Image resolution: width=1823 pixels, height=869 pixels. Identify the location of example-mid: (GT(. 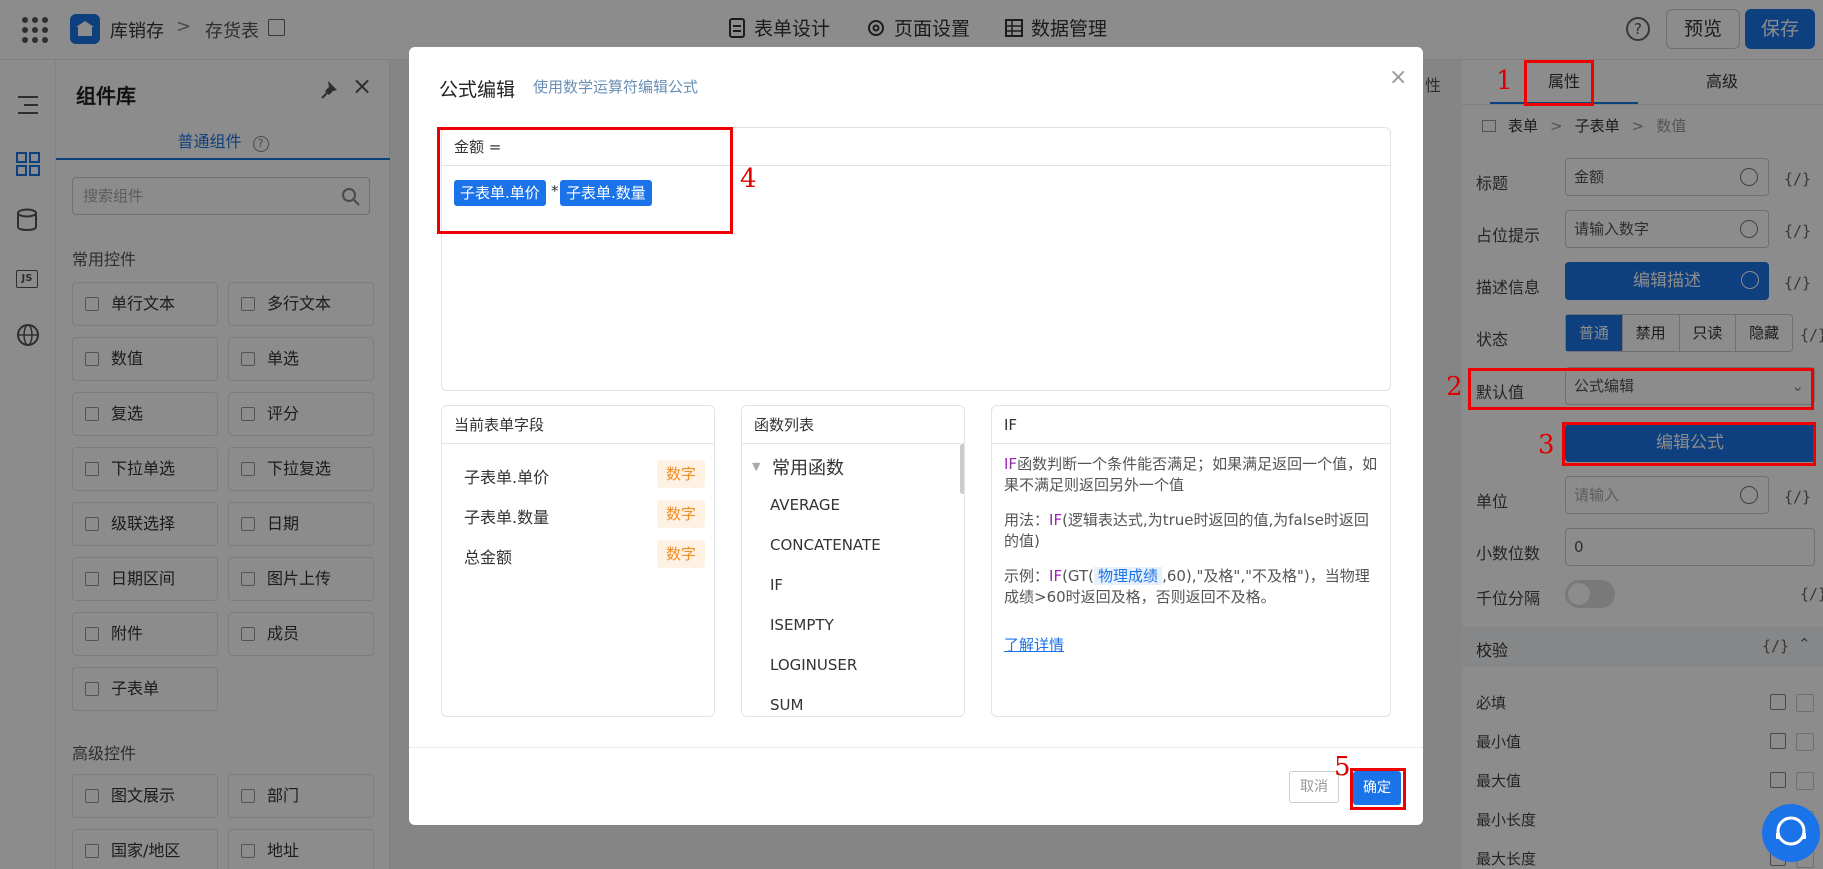
(1078, 576).